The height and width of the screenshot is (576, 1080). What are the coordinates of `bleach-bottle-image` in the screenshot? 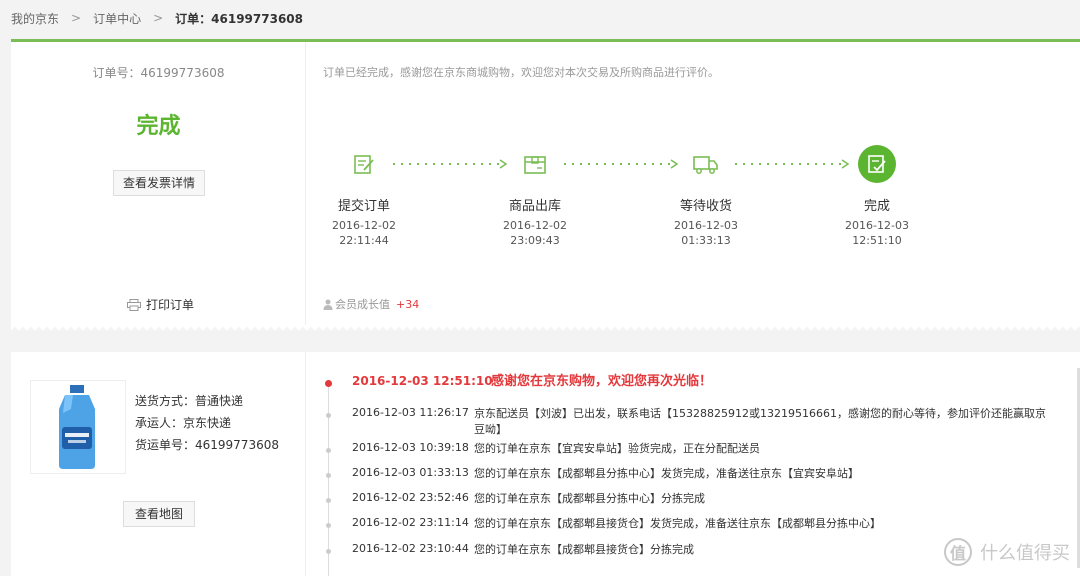 It's located at (77, 427).